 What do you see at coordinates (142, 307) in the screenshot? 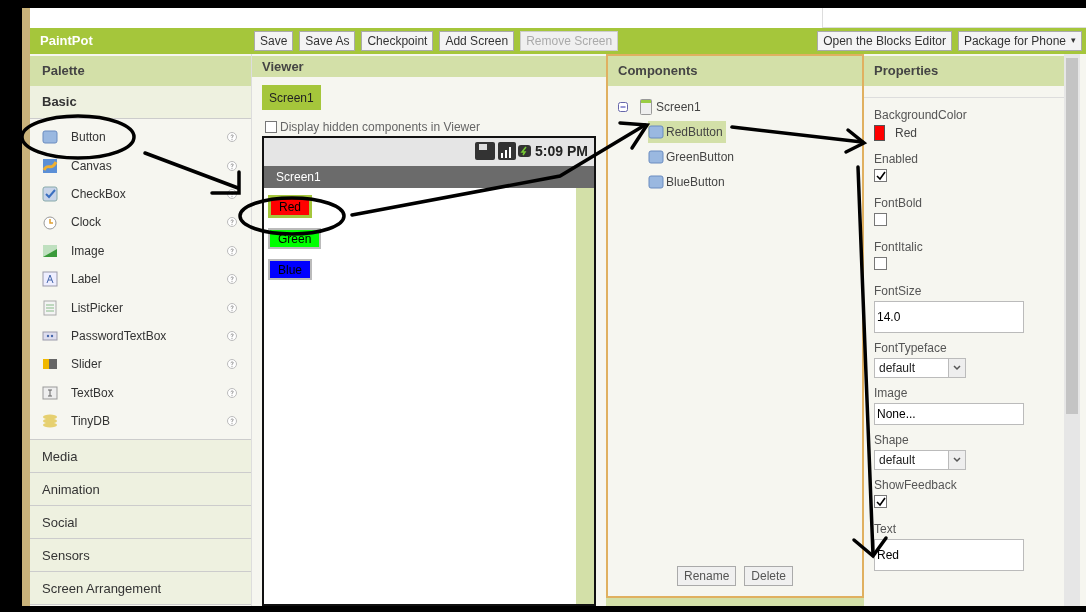
I see `palette-item: ListPicker` at bounding box center [142, 307].